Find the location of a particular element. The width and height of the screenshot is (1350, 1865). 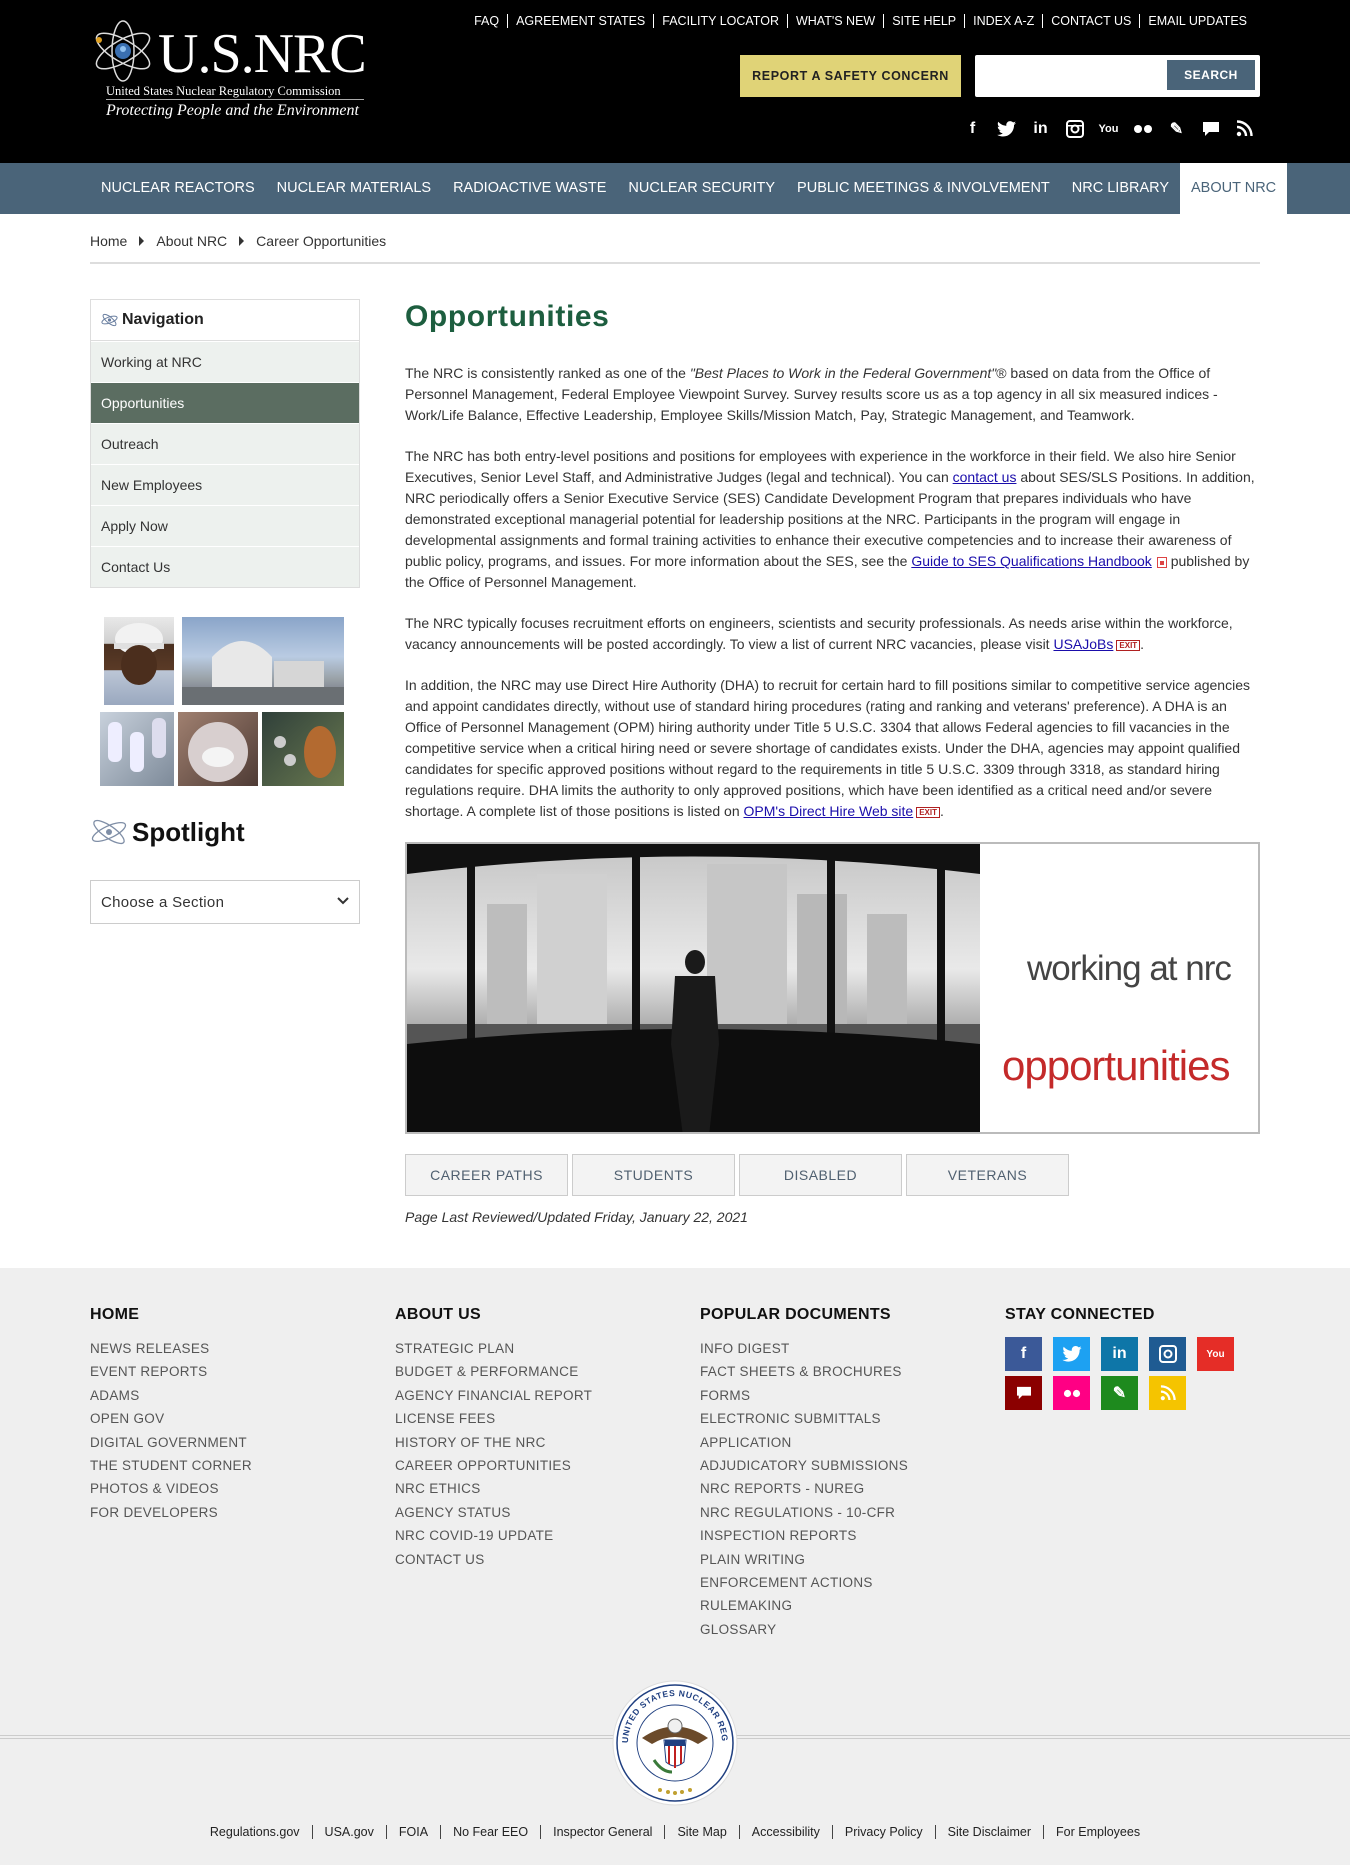

sidebar-item-contact-us: Contact Us is located at coordinates (225, 566).